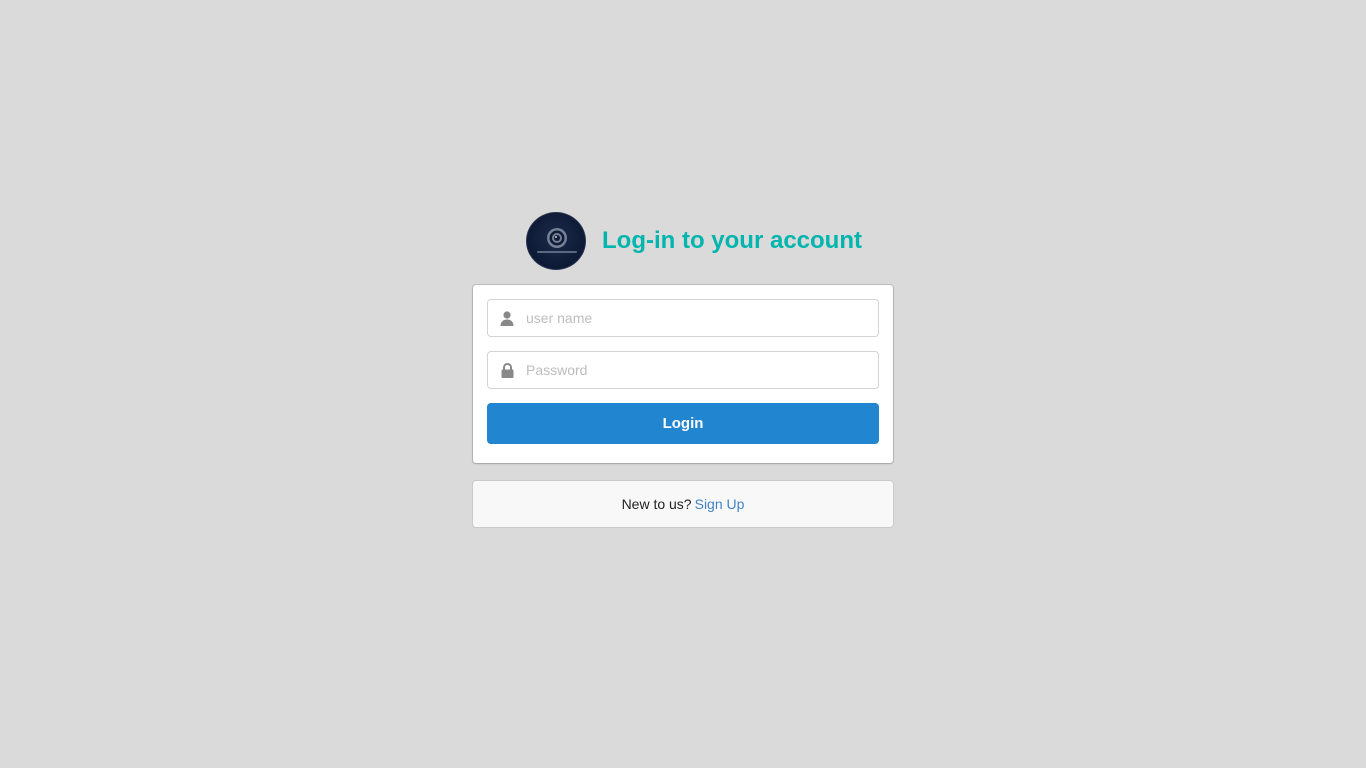 This screenshot has width=1366, height=768. I want to click on login-form: Login, so click(683, 374).